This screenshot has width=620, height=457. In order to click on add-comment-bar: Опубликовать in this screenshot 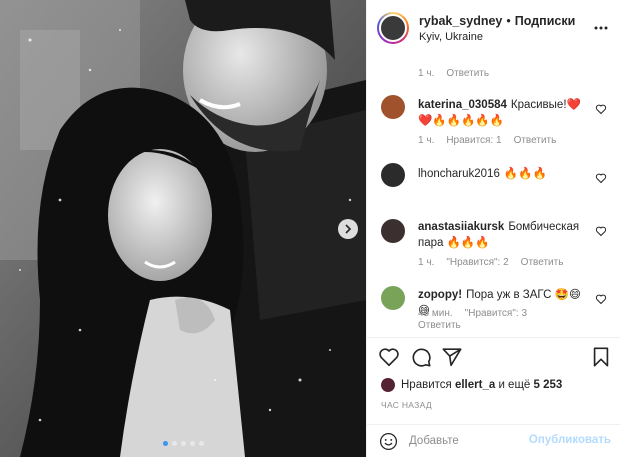, I will do `click(493, 440)`.